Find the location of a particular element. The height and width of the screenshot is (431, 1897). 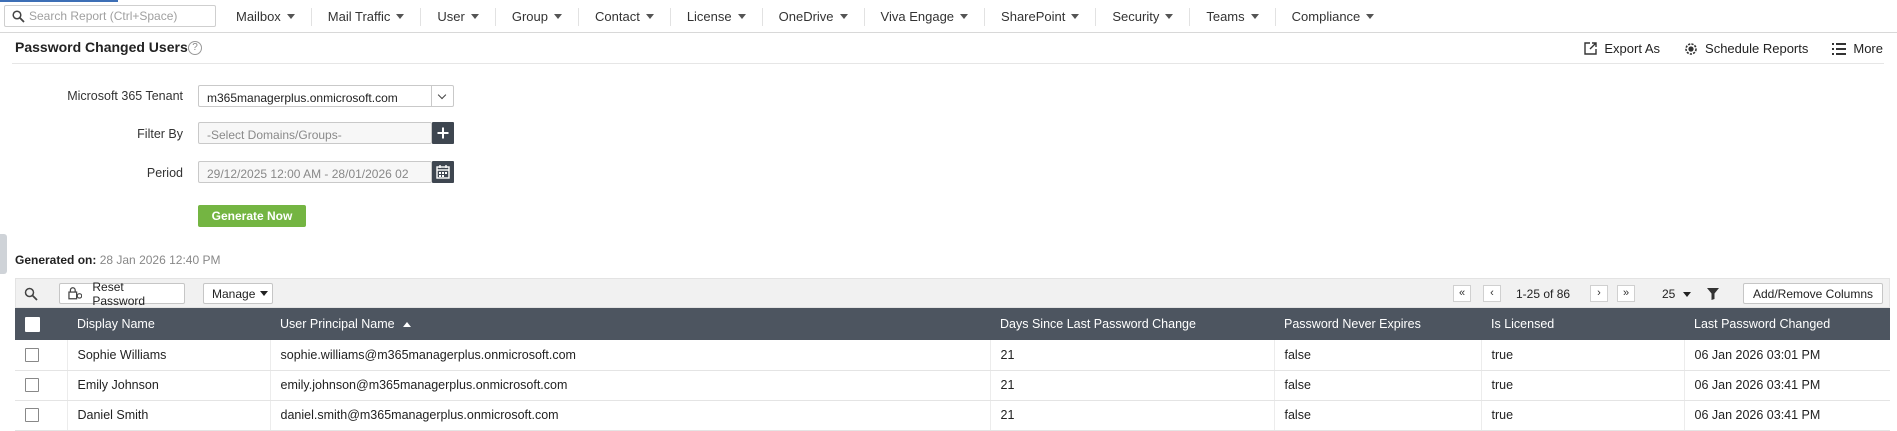

col-days-since-change: Days Since Last Password Change is located at coordinates (1132, 324).